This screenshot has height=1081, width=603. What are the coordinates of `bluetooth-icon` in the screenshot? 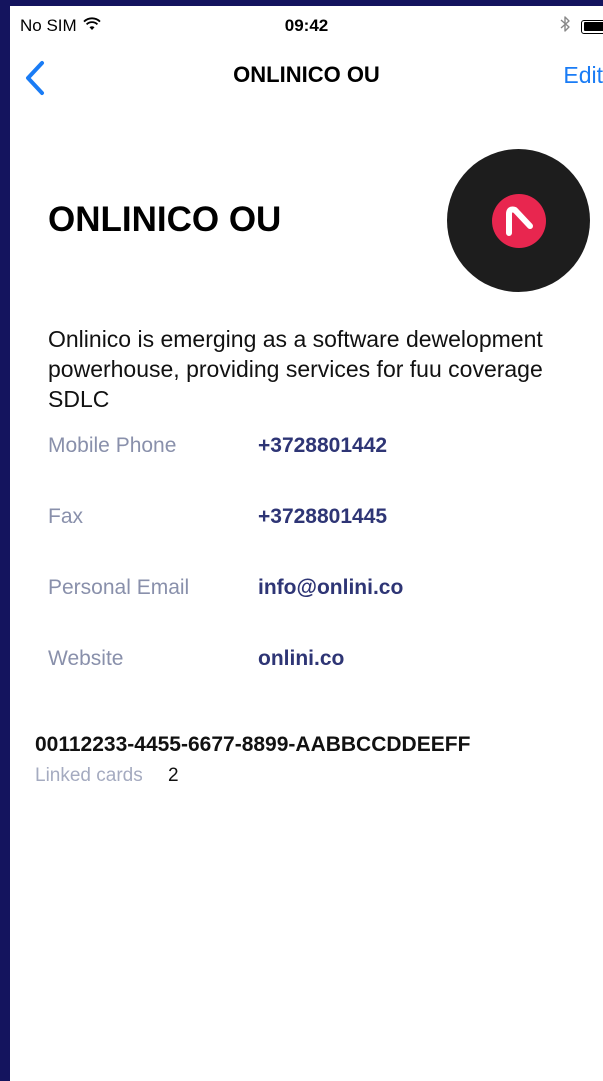 It's located at (565, 26).